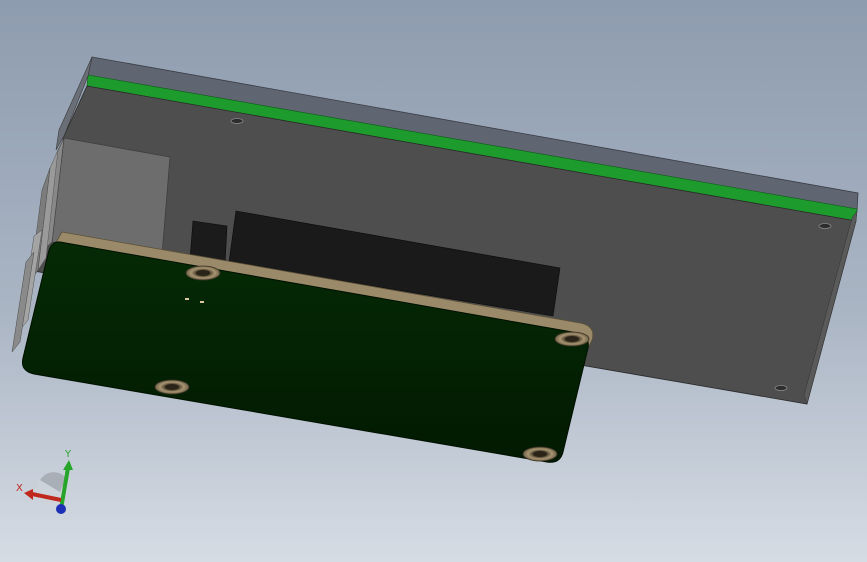 The image size is (867, 562). What do you see at coordinates (19, 488) in the screenshot?
I see `x-axis-label: X` at bounding box center [19, 488].